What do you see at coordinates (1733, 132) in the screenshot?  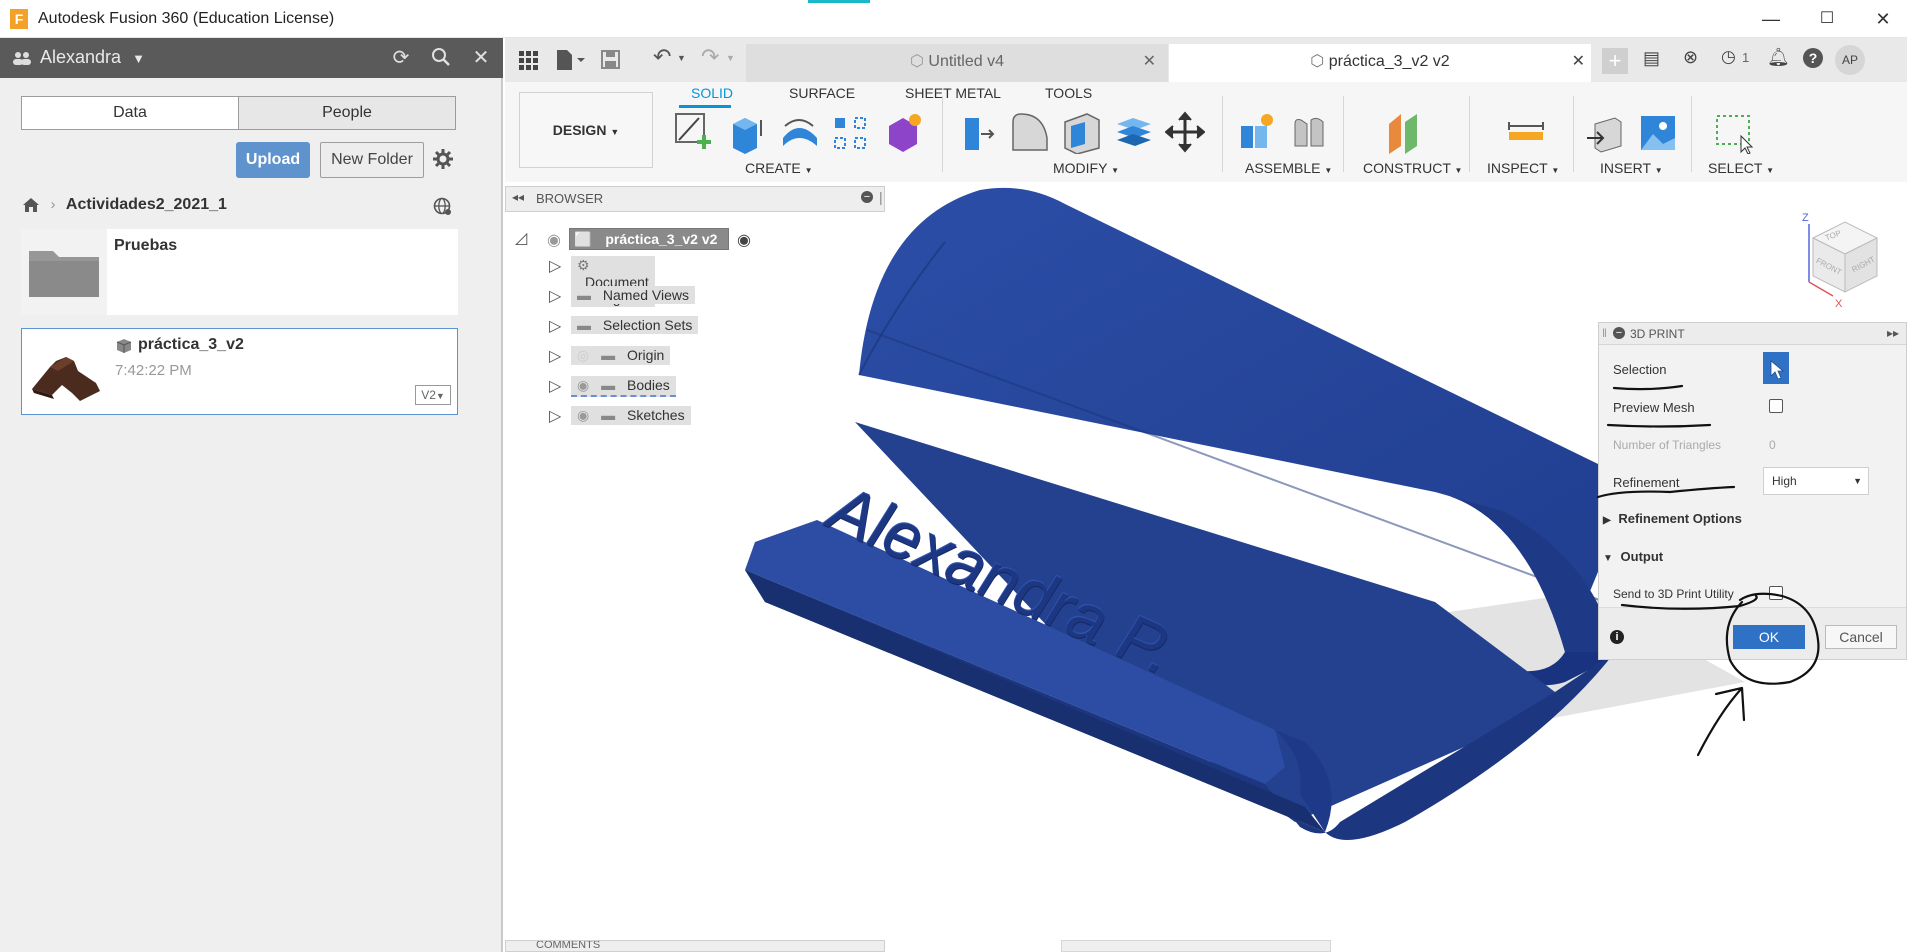 I see `select-window-icon` at bounding box center [1733, 132].